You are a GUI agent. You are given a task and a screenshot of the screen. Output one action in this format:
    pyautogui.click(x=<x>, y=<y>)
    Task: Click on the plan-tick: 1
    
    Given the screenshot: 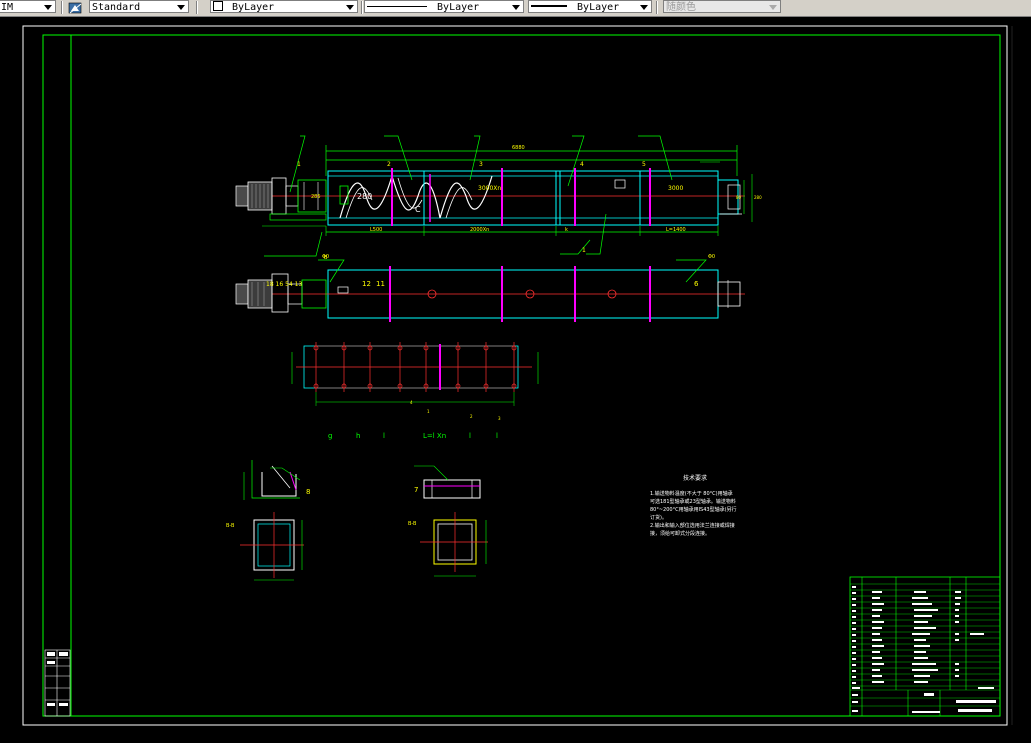 What is the action you would take?
    pyautogui.click(x=428, y=411)
    